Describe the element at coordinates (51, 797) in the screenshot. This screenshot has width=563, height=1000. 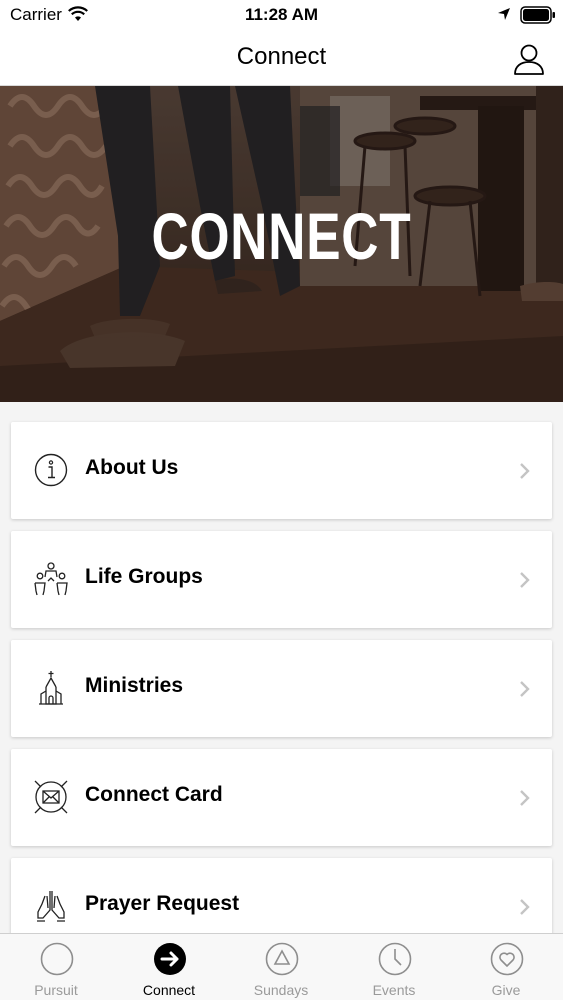
I see `envelope-icon` at that location.